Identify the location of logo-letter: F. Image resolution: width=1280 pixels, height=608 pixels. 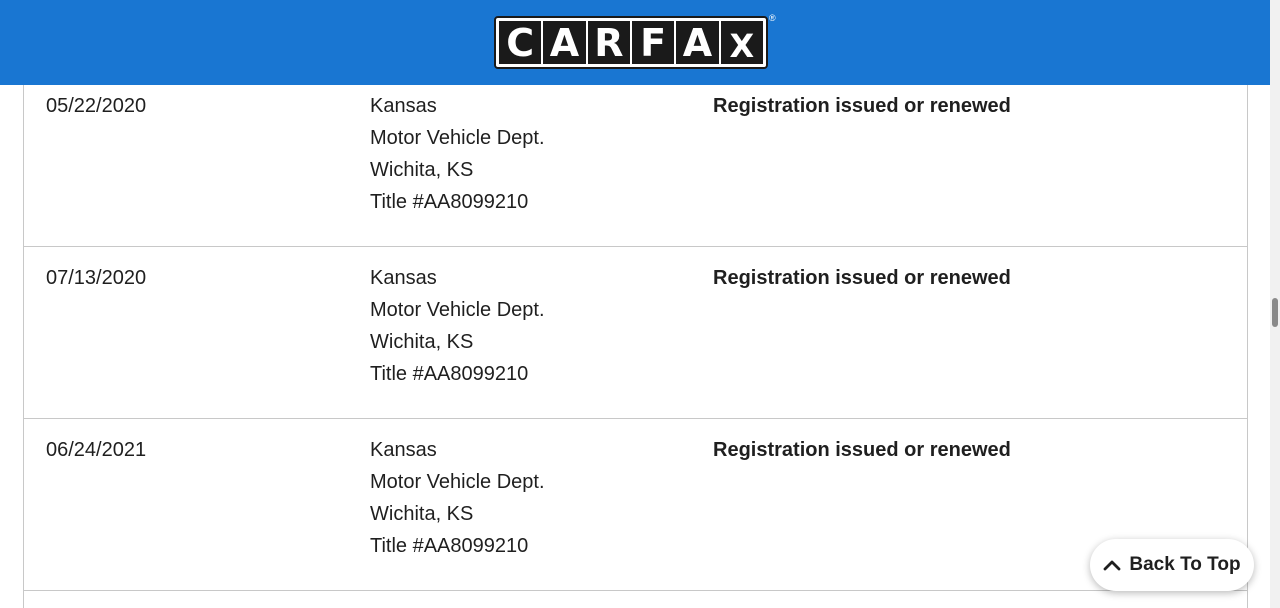
(653, 42).